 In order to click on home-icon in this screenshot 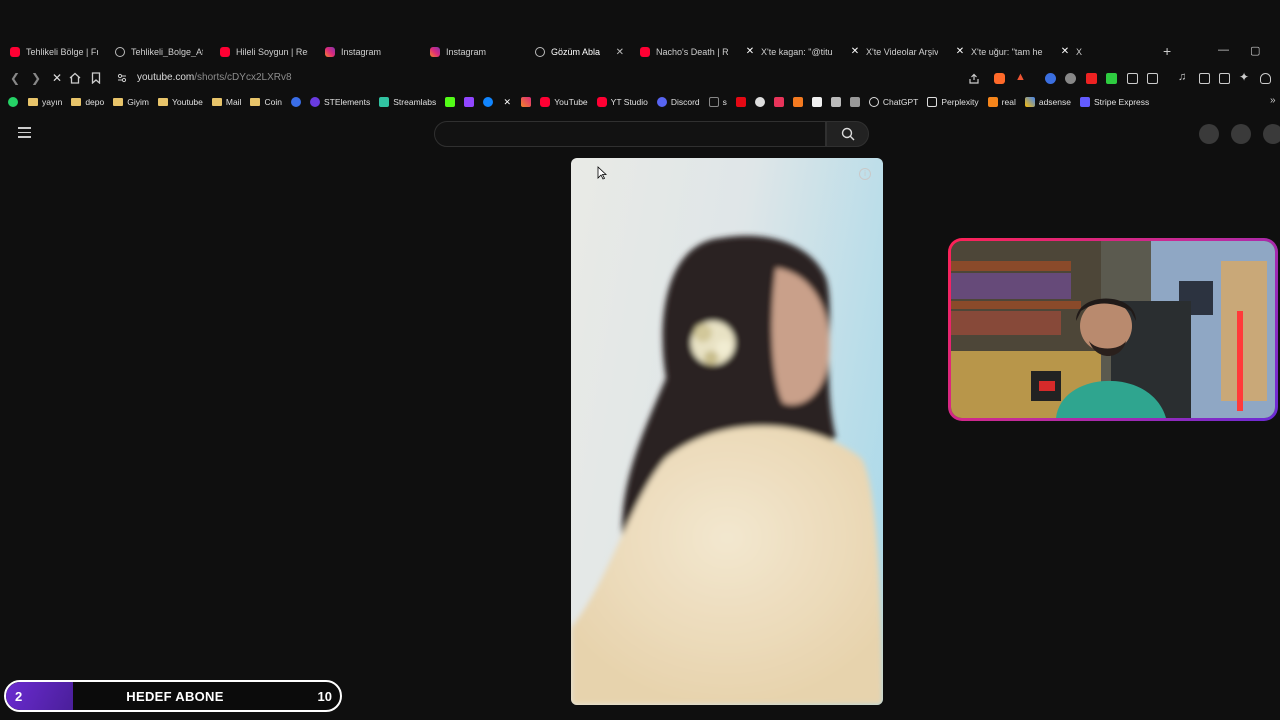, I will do `click(75, 78)`.